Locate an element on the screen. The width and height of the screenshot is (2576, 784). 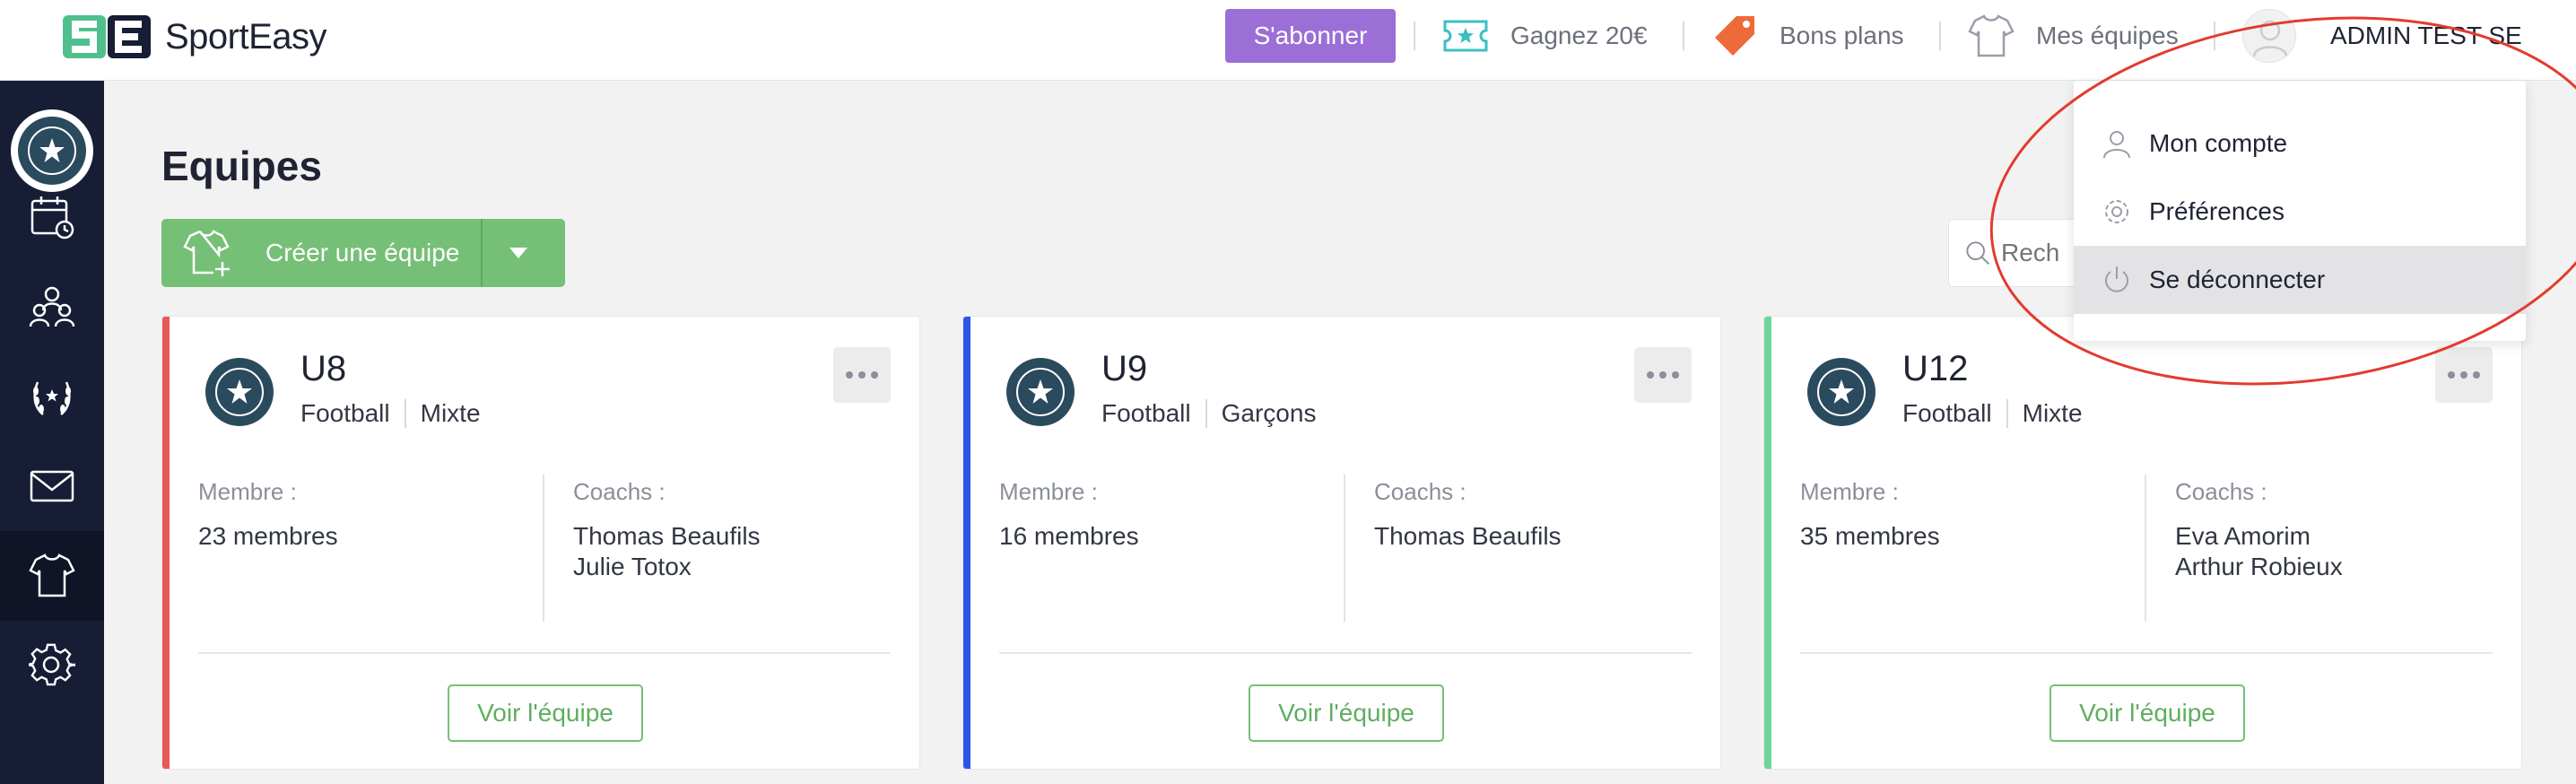
menu-item-preferences: Préférences is located at coordinates (2300, 212).